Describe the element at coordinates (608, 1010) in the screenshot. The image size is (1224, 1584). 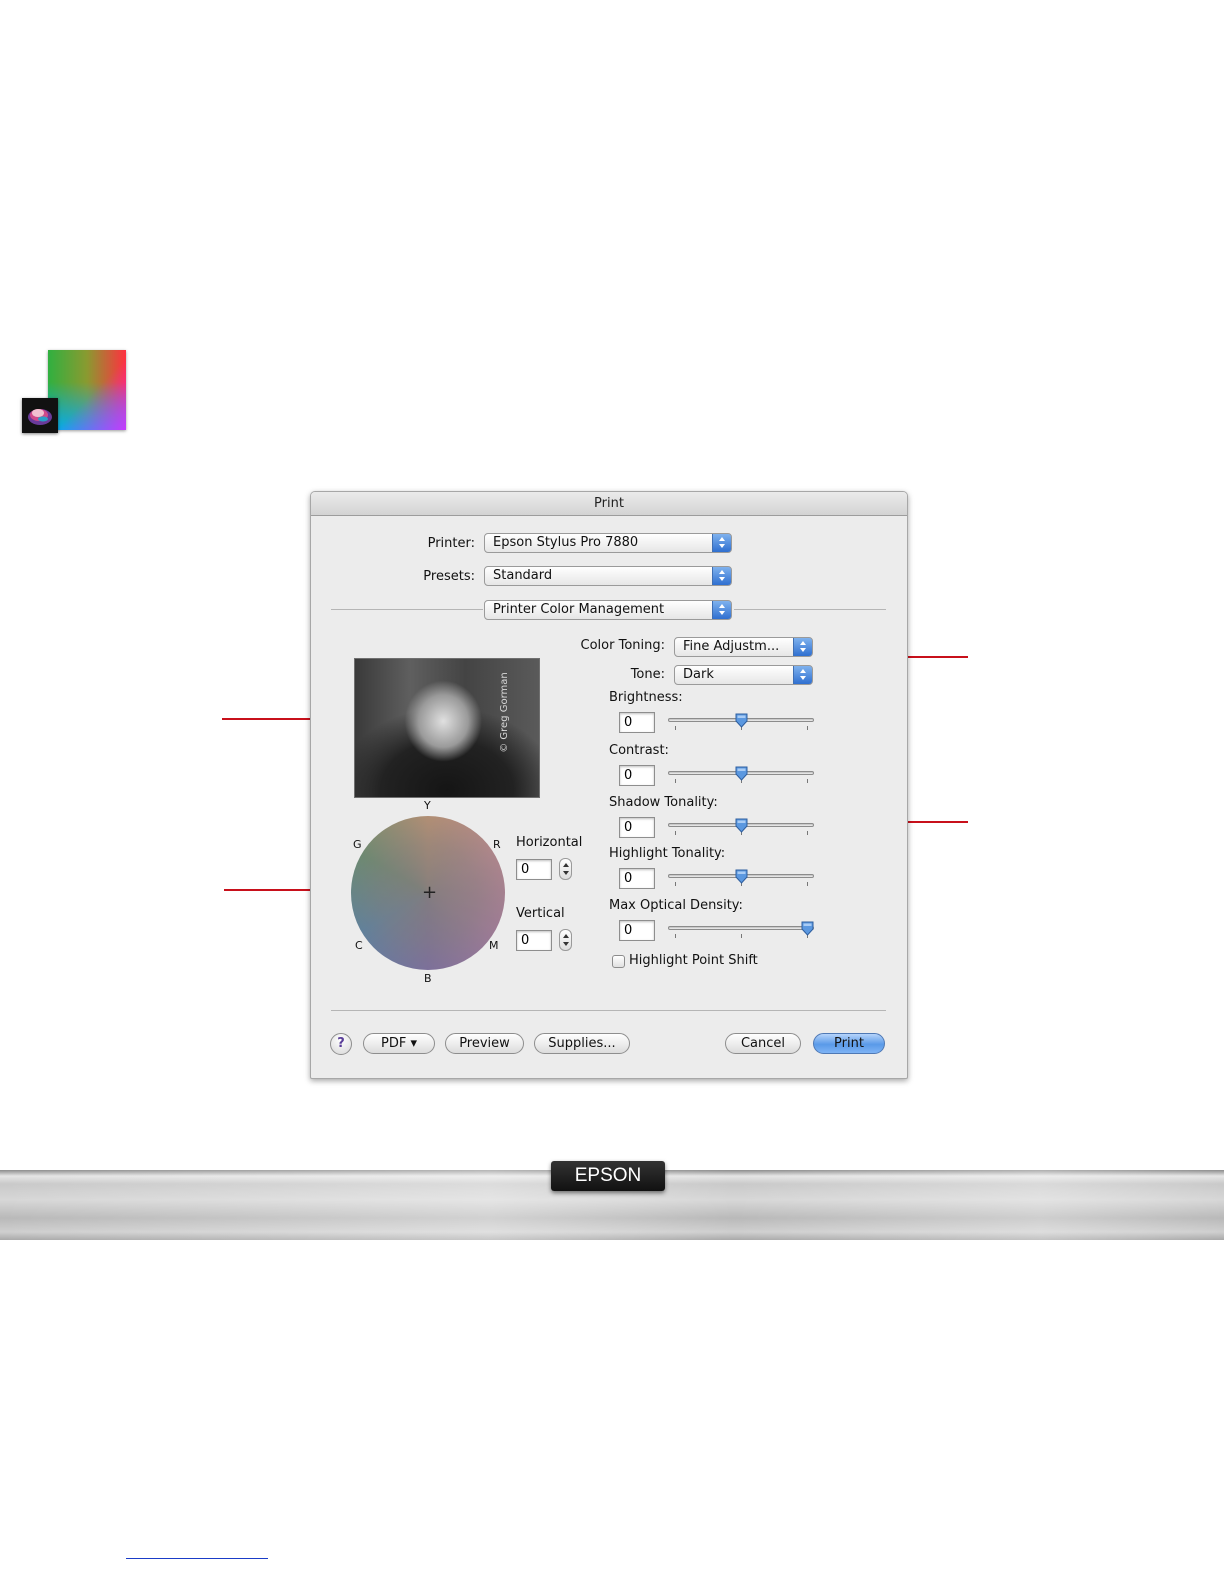
I see `bottom-separator` at that location.